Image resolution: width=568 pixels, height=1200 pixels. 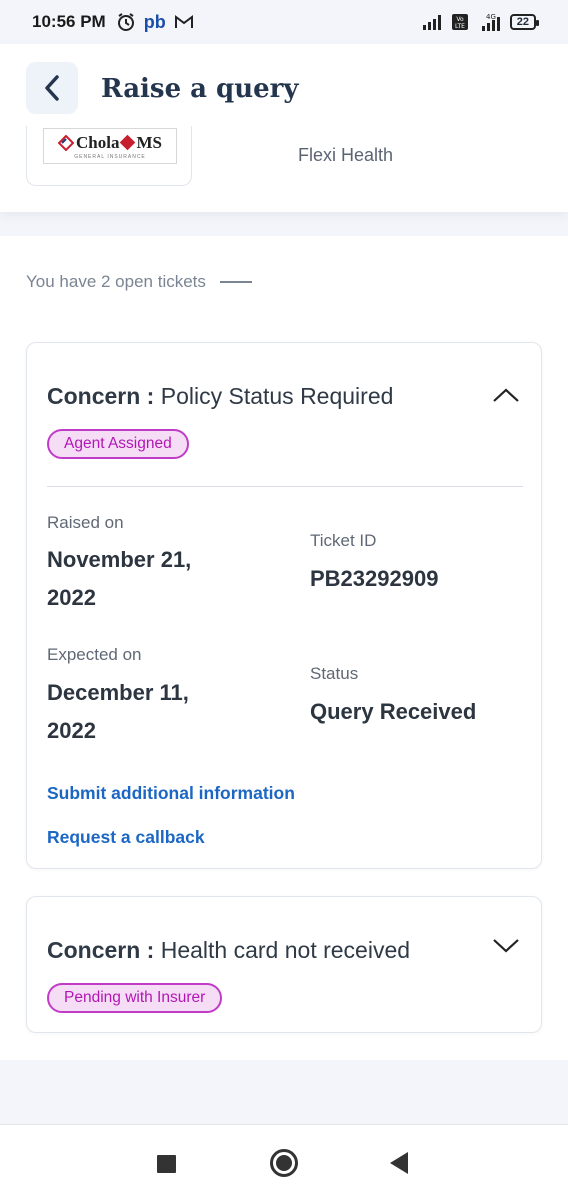 I want to click on volte-icon: VoLTE, so click(x=459, y=22).